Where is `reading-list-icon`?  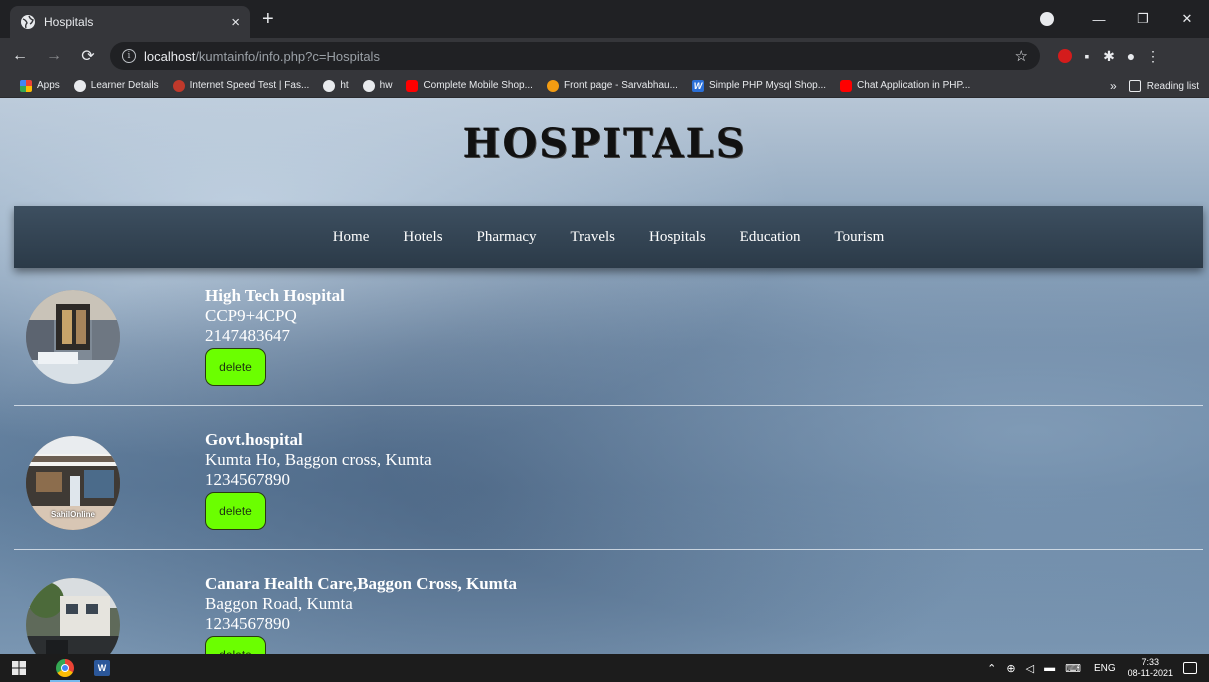
reading-list-icon is located at coordinates (1134, 86).